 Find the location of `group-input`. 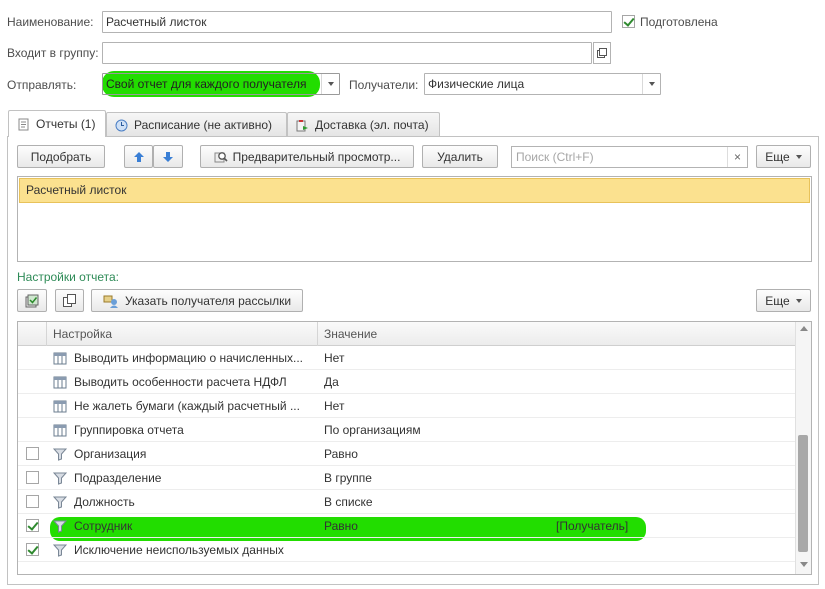

group-input is located at coordinates (347, 53).